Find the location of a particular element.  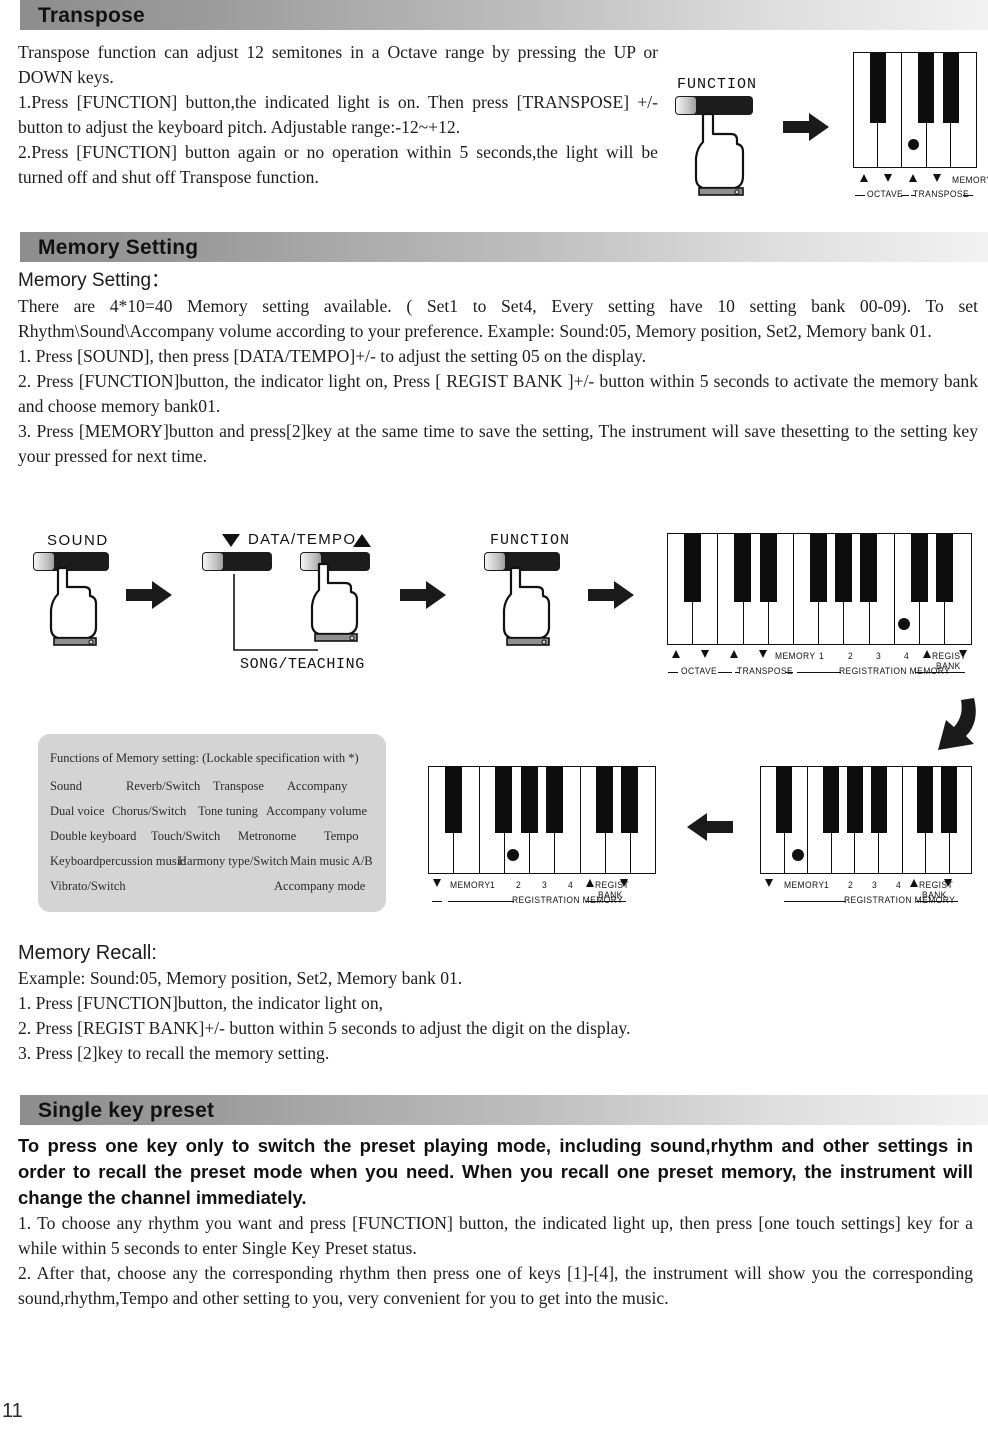

function-button-label: FUNCTION is located at coordinates (717, 84).